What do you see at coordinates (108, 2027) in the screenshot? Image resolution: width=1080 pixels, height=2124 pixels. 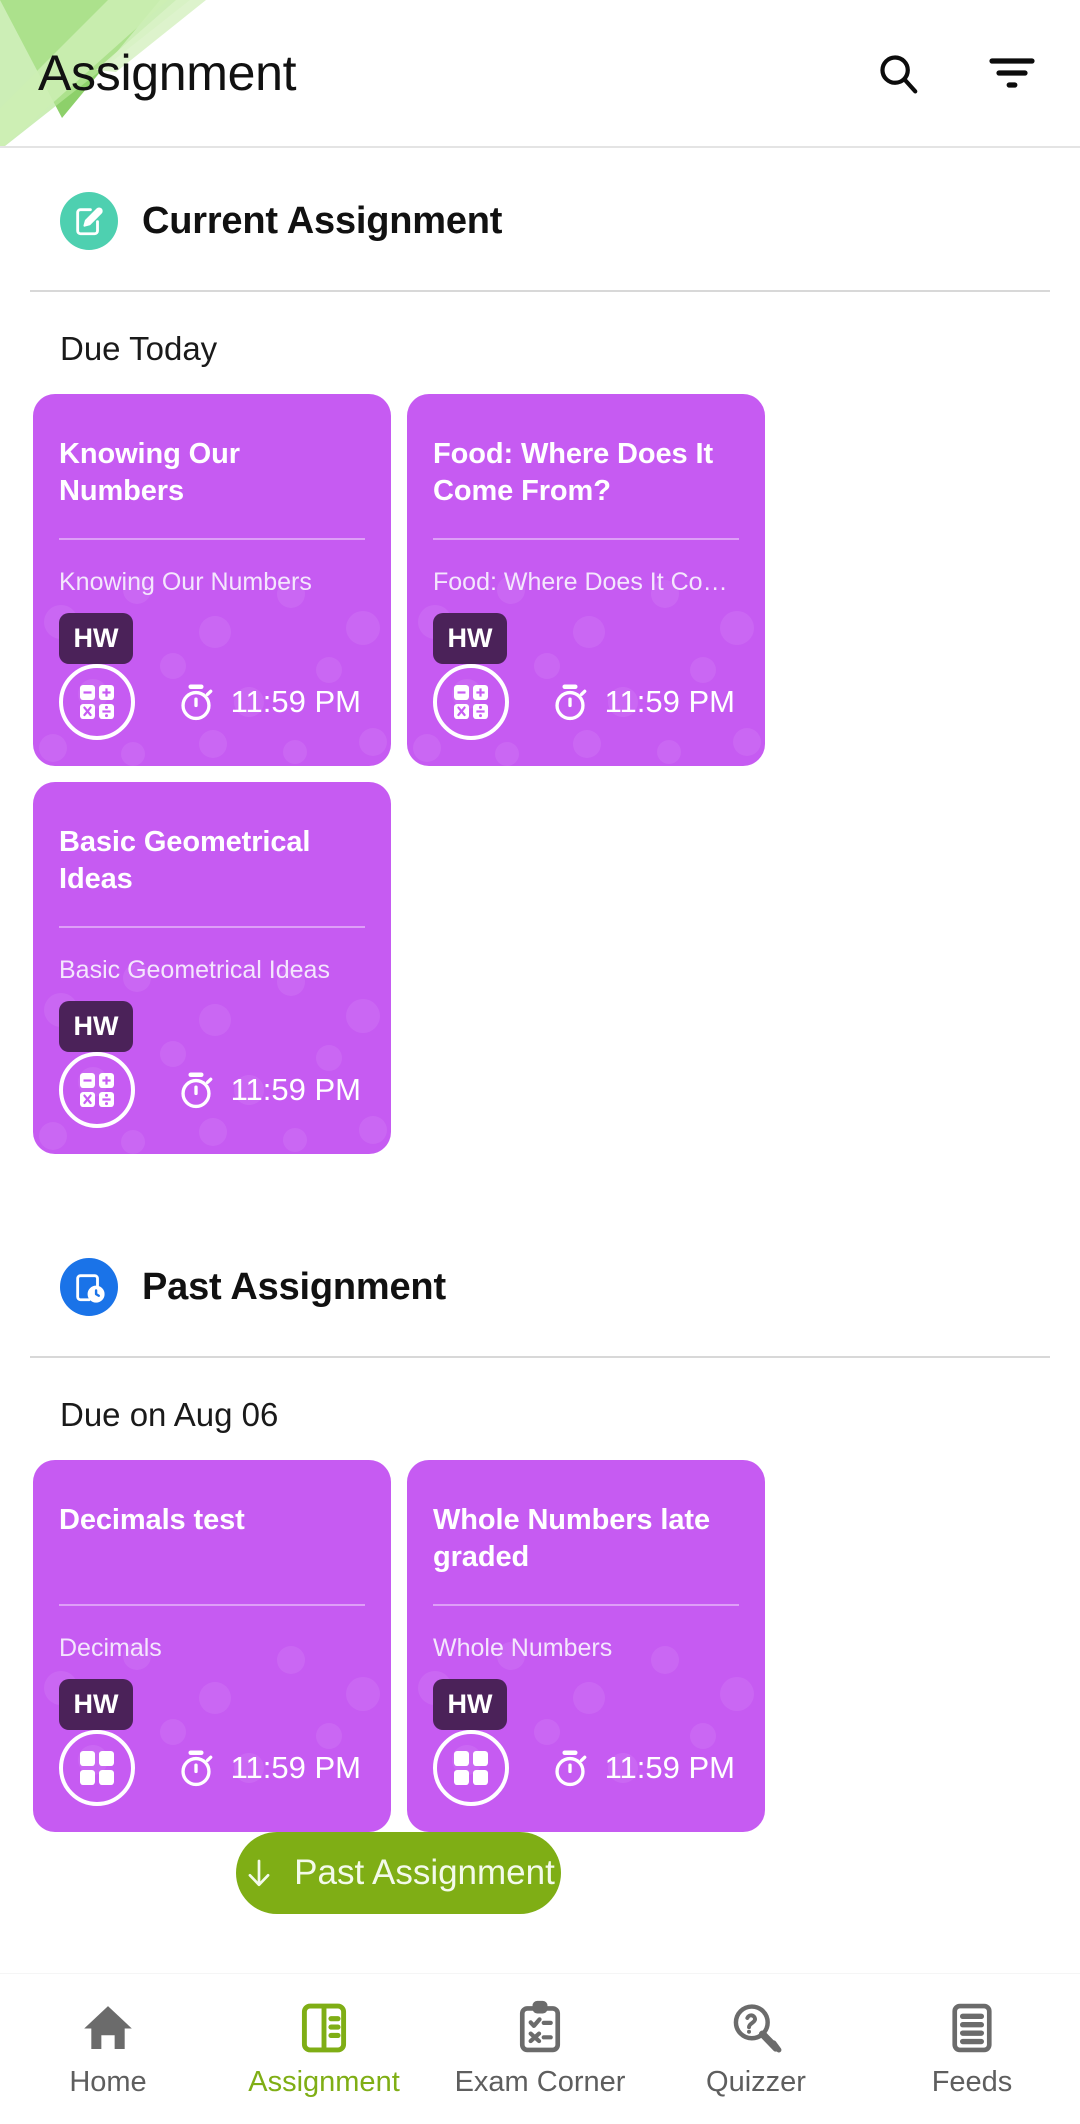 I see `home-icon` at bounding box center [108, 2027].